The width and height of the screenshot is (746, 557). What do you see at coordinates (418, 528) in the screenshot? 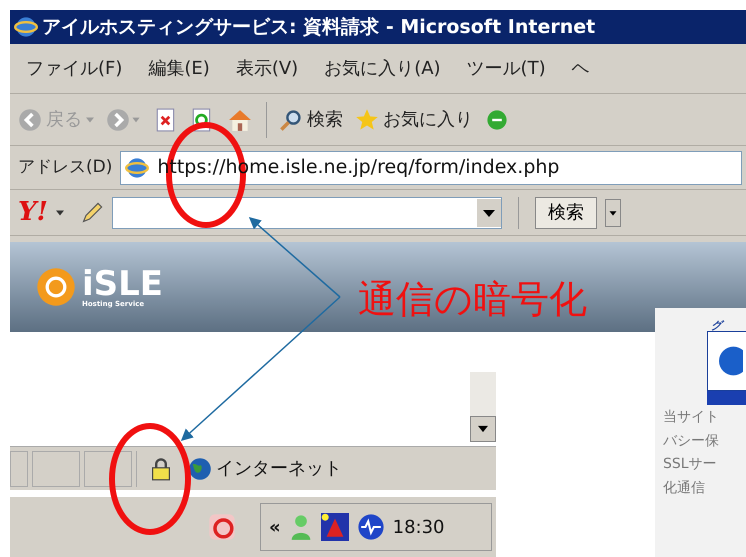
I see `clock-text: 18:30` at bounding box center [418, 528].